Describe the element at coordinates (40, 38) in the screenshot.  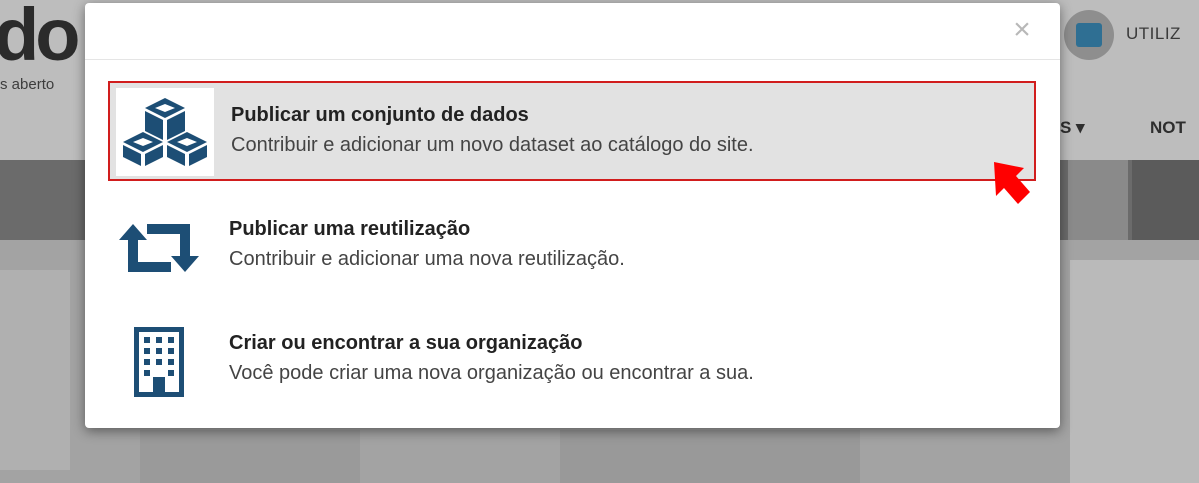
I see `site-logo: do` at that location.